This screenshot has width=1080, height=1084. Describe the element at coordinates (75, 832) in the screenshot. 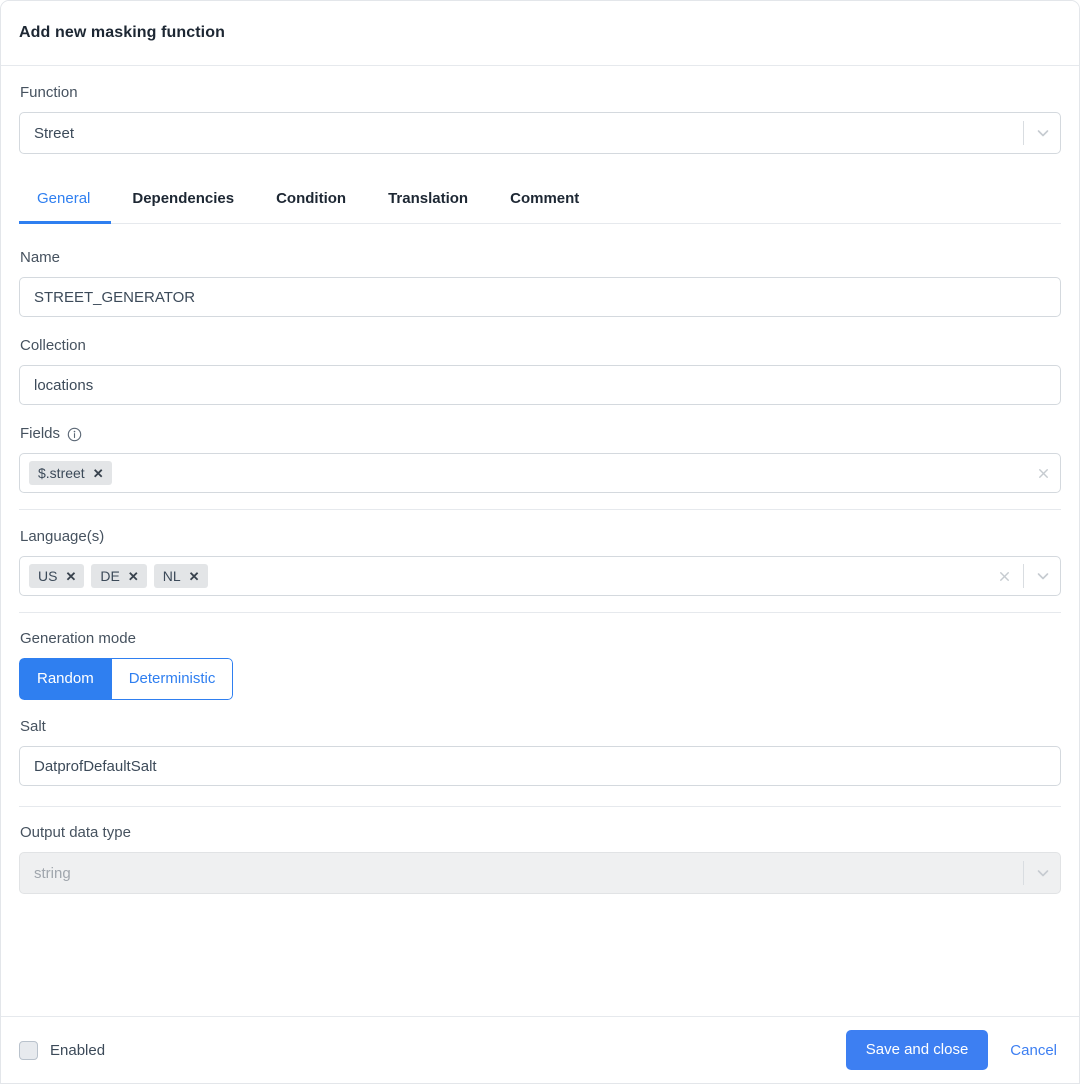

I see `output-type-label: Output data type` at that location.